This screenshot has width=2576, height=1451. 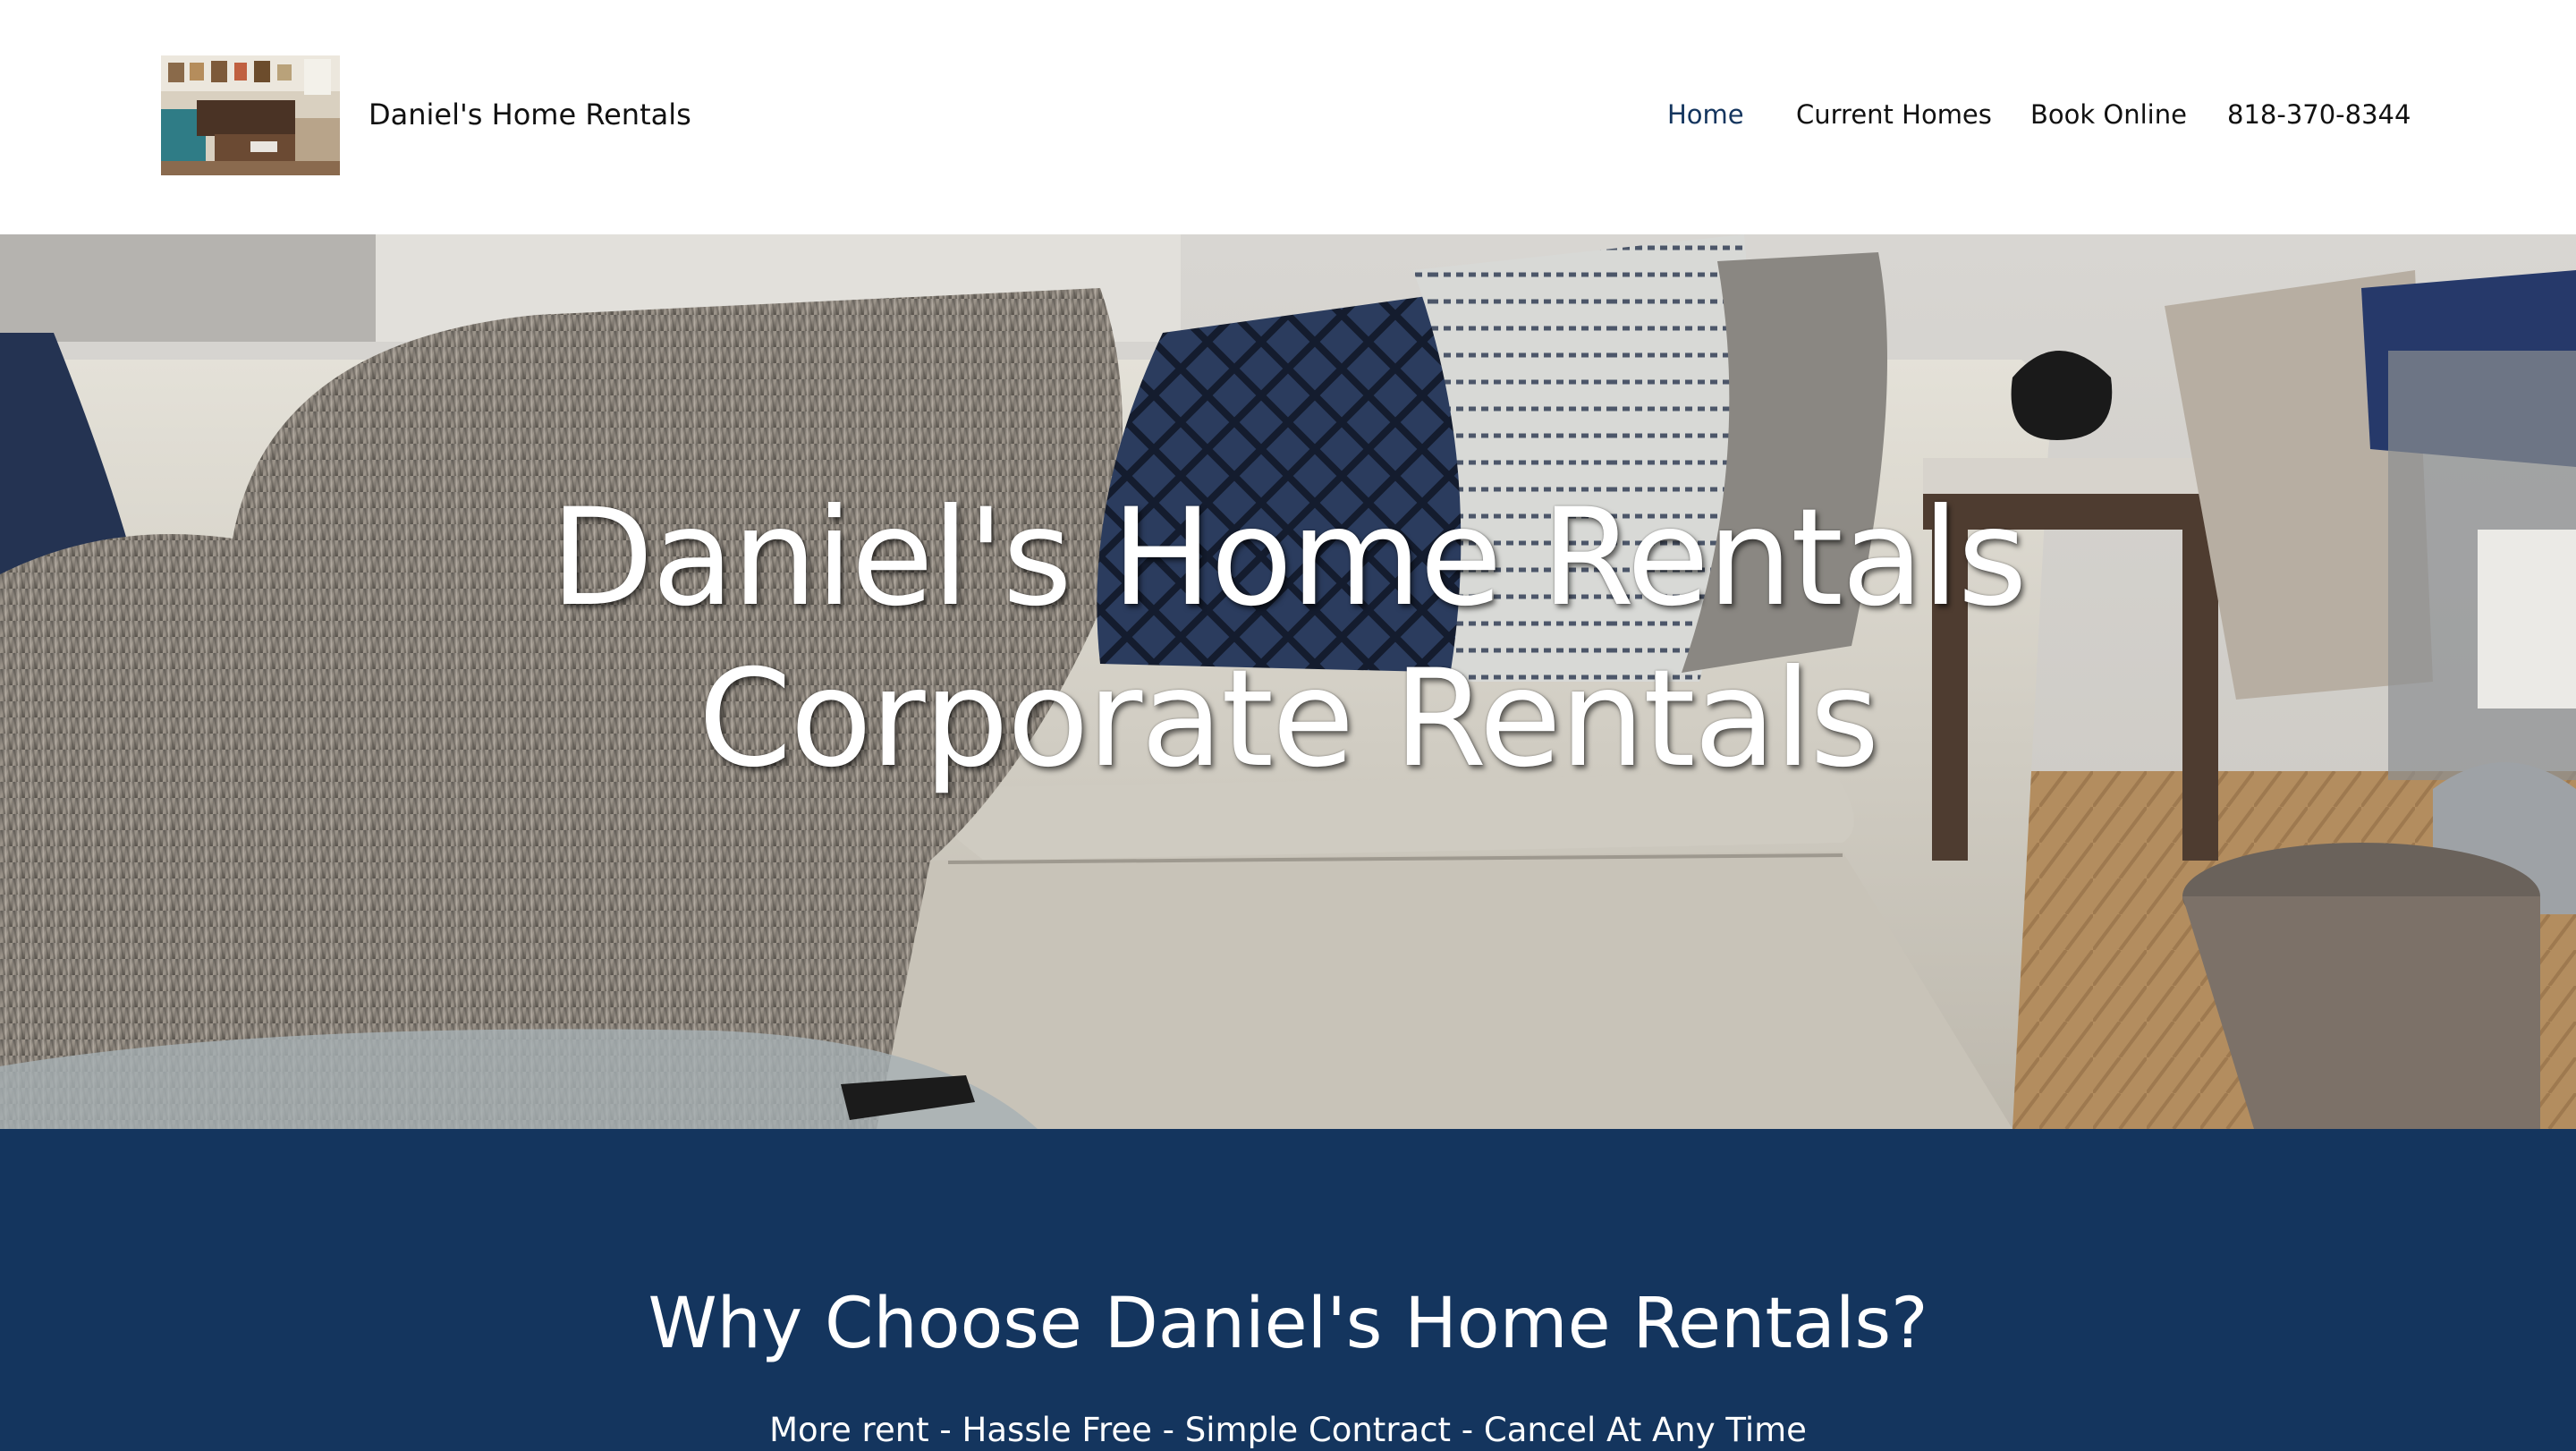 What do you see at coordinates (1705, 114) in the screenshot?
I see `nav-home: Home` at bounding box center [1705, 114].